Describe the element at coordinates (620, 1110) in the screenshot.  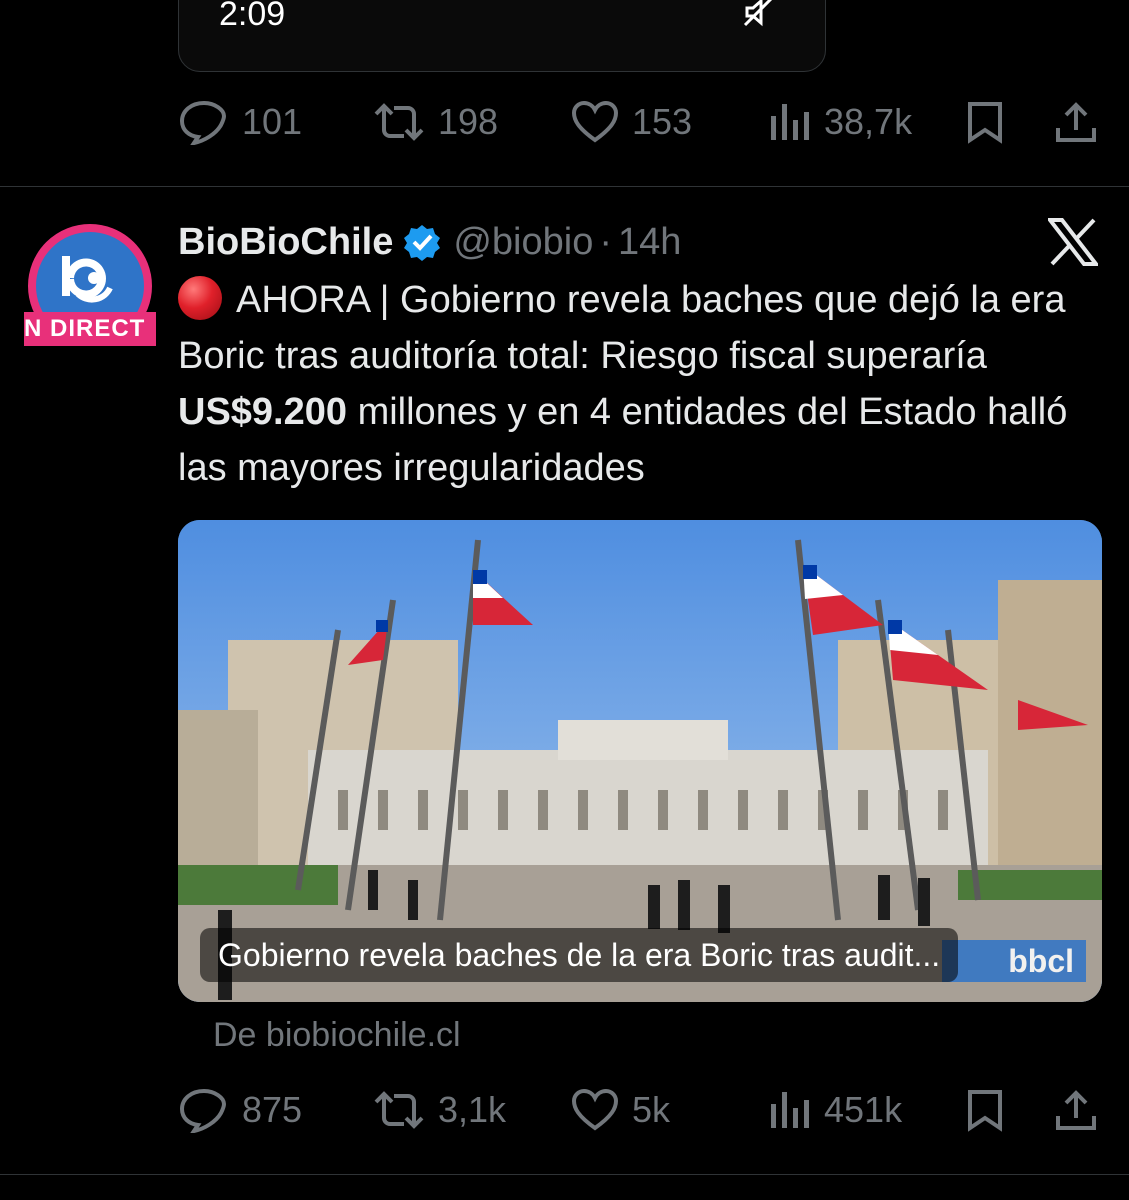
I see `like-button: 5k` at that location.